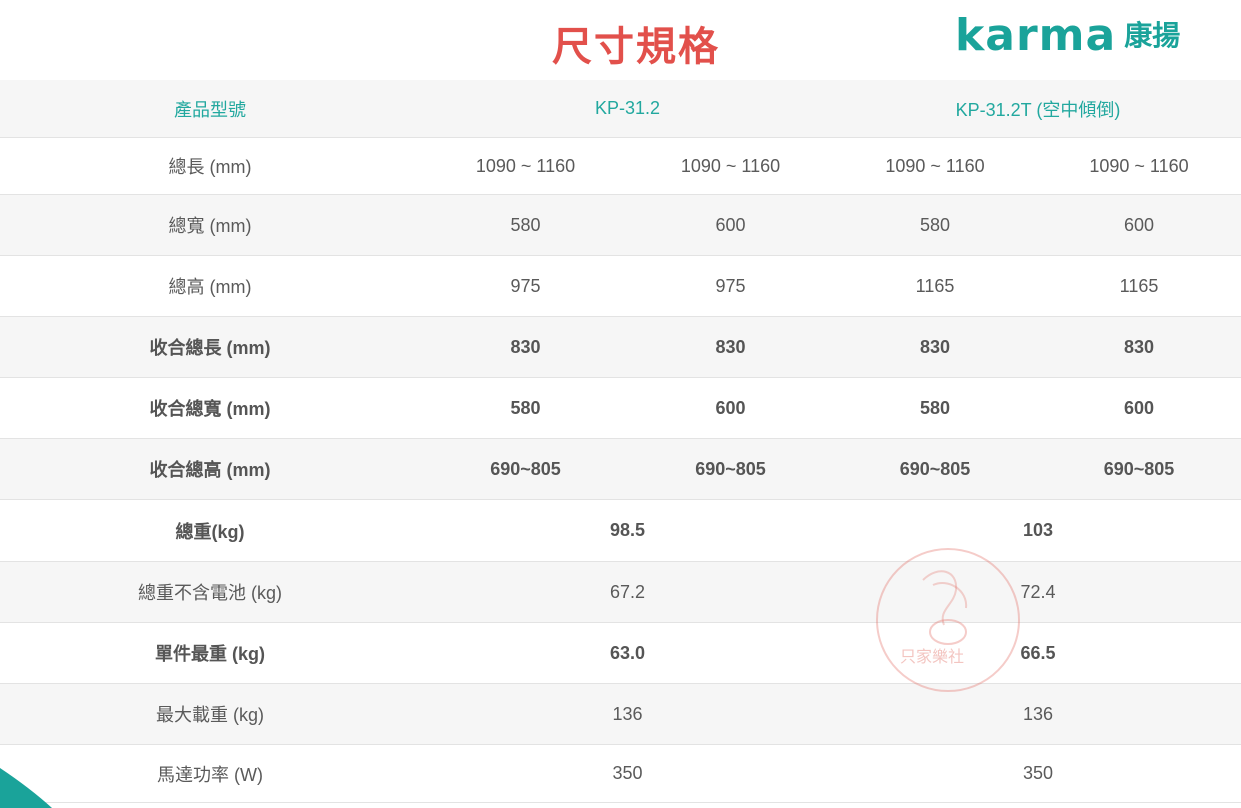 Image resolution: width=1241 pixels, height=808 pixels. I want to click on row-label: 最大載重 (kg), so click(210, 715).